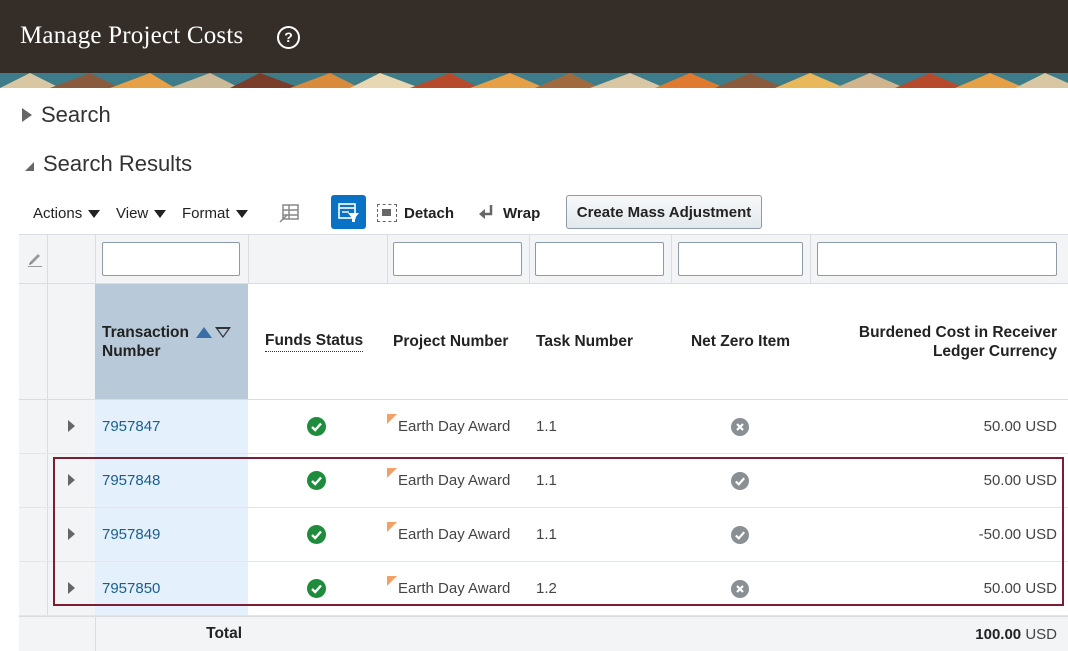 Image resolution: width=1068 pixels, height=651 pixels. Describe the element at coordinates (76, 114) in the screenshot. I see `search-section-title: Search` at that location.